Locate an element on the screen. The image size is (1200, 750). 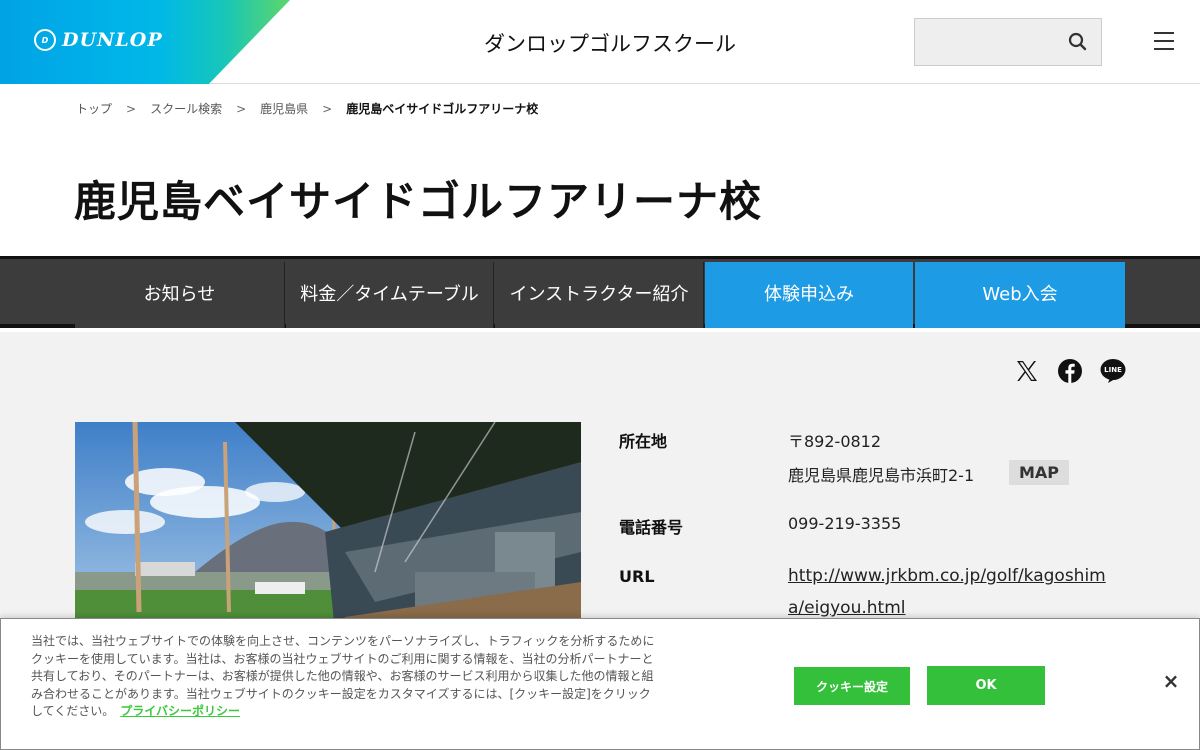
breadcrumb-item-current: 鹿児島ベイサイドゴルフアリーナ校 is located at coordinates (442, 109).